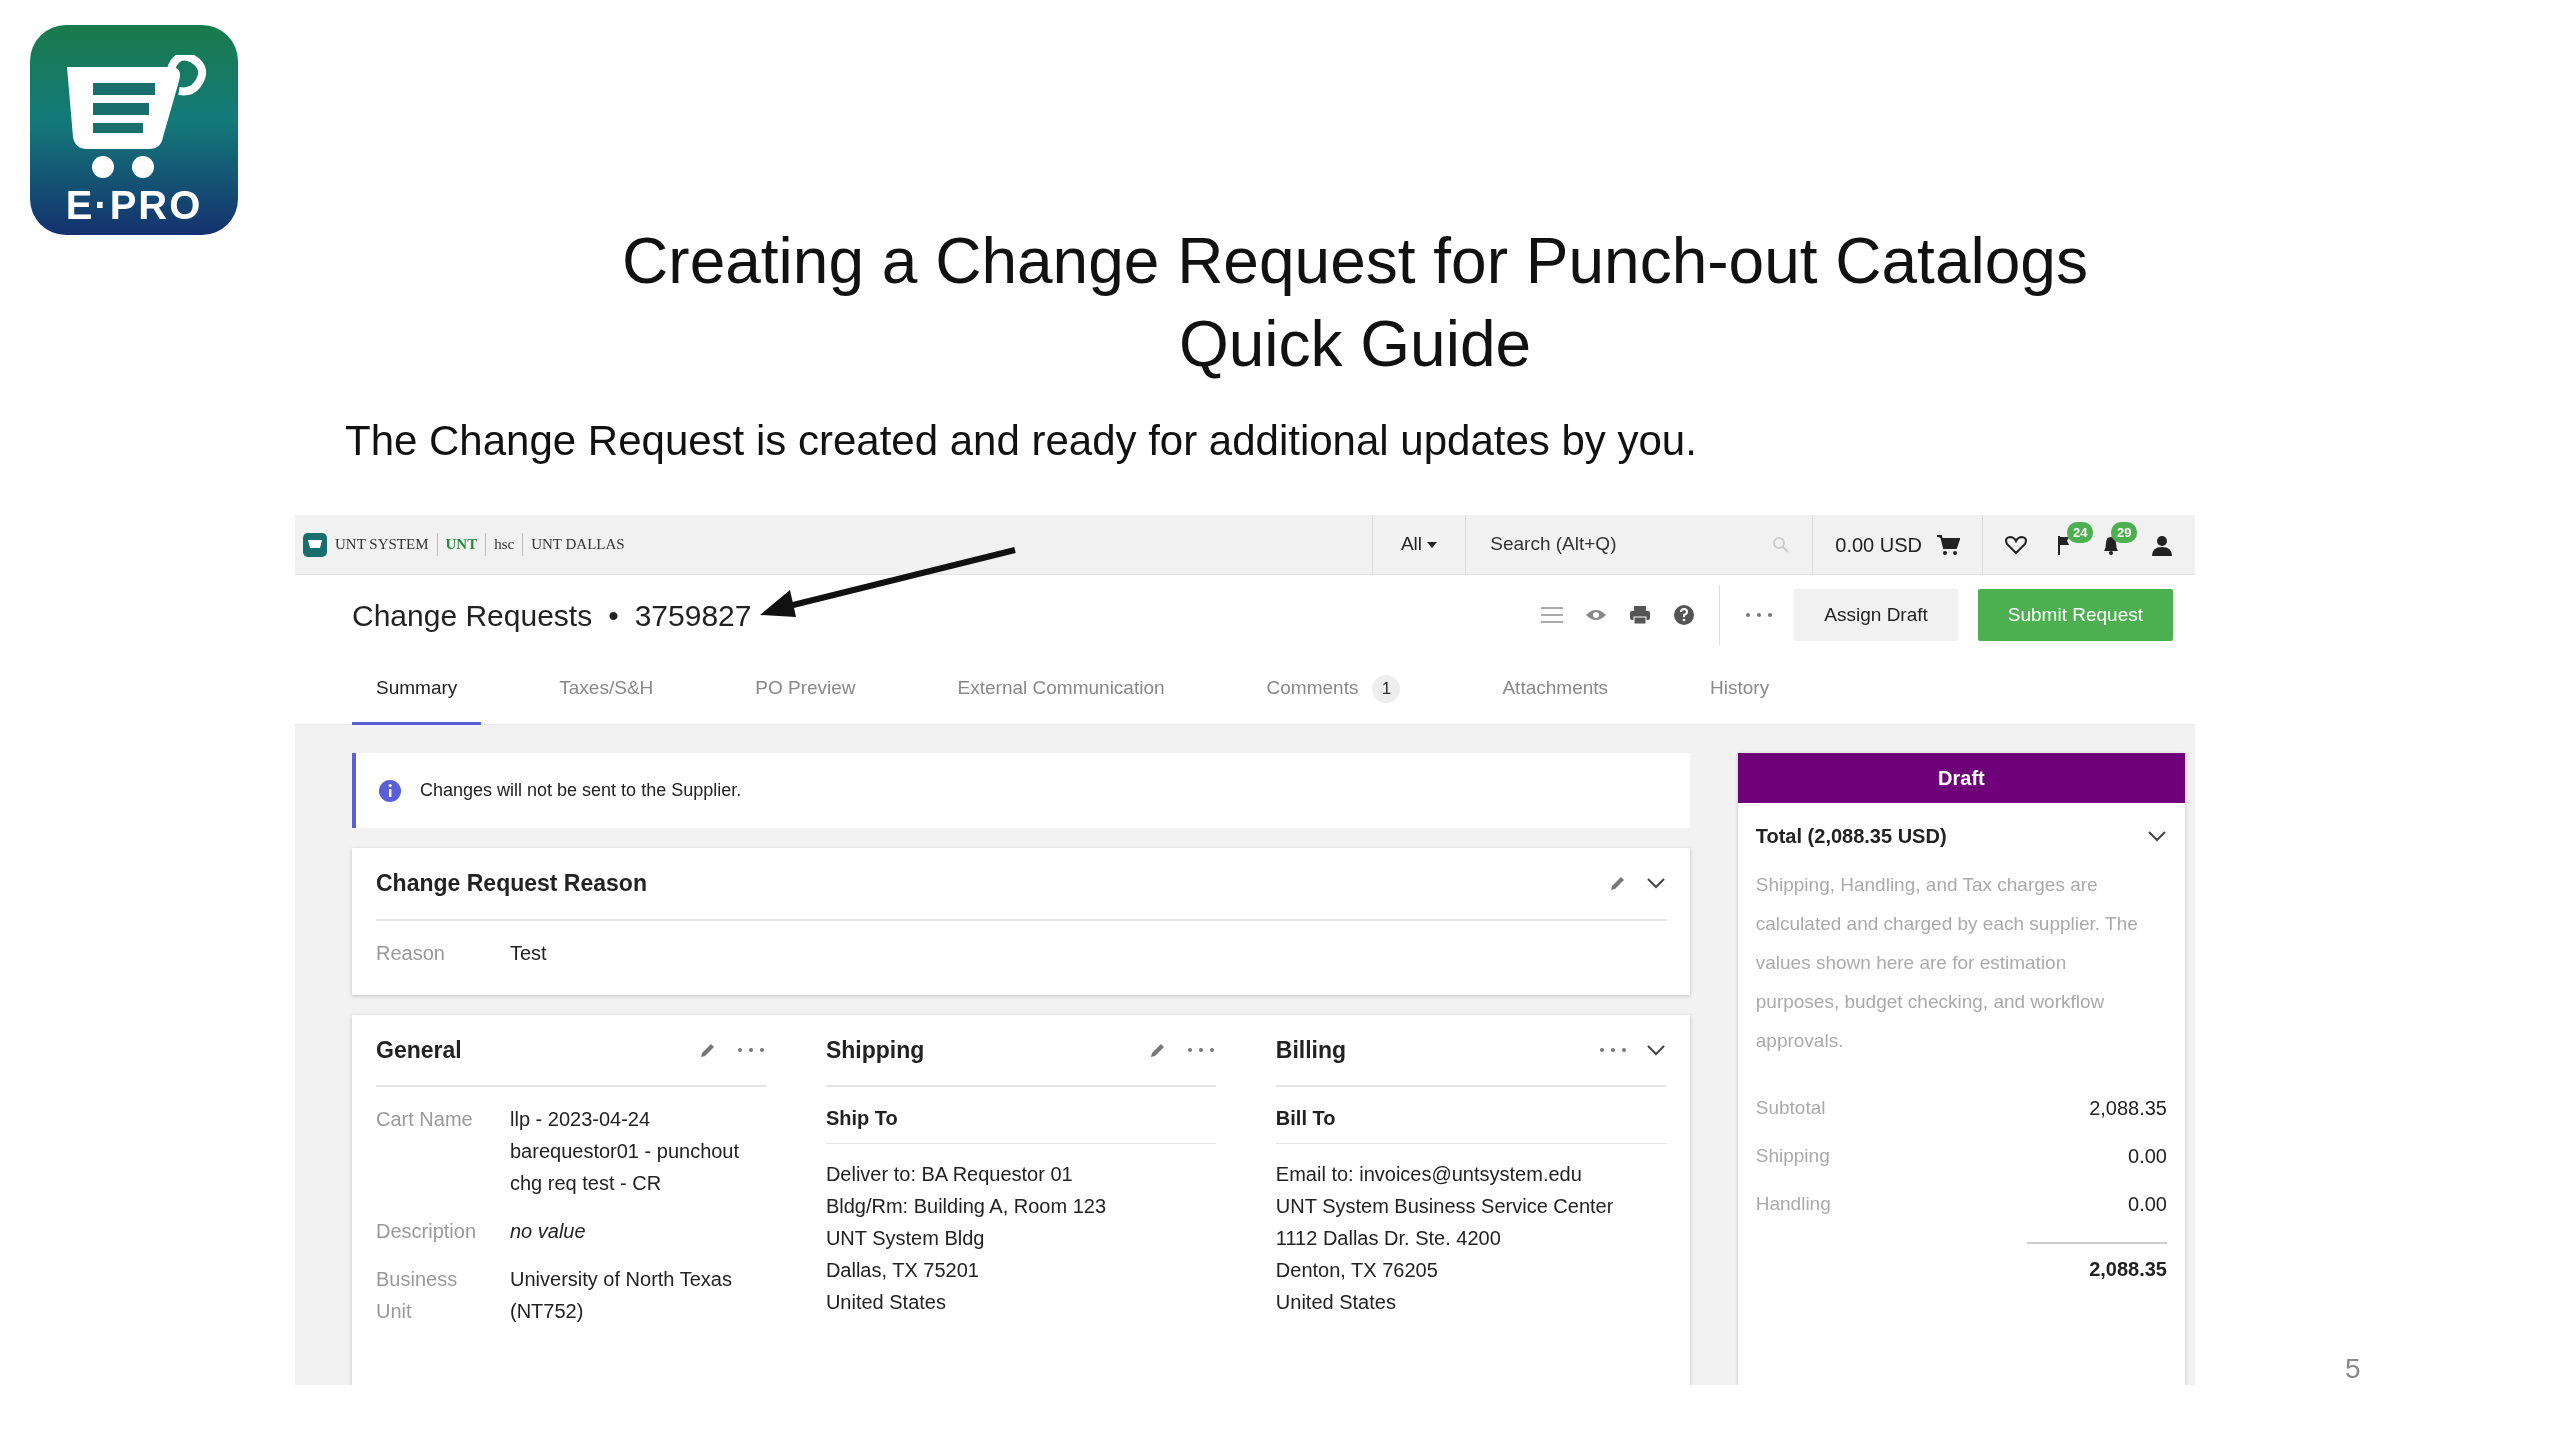 The image size is (2560, 1440). What do you see at coordinates (528, 953) in the screenshot?
I see `field-value: Test` at bounding box center [528, 953].